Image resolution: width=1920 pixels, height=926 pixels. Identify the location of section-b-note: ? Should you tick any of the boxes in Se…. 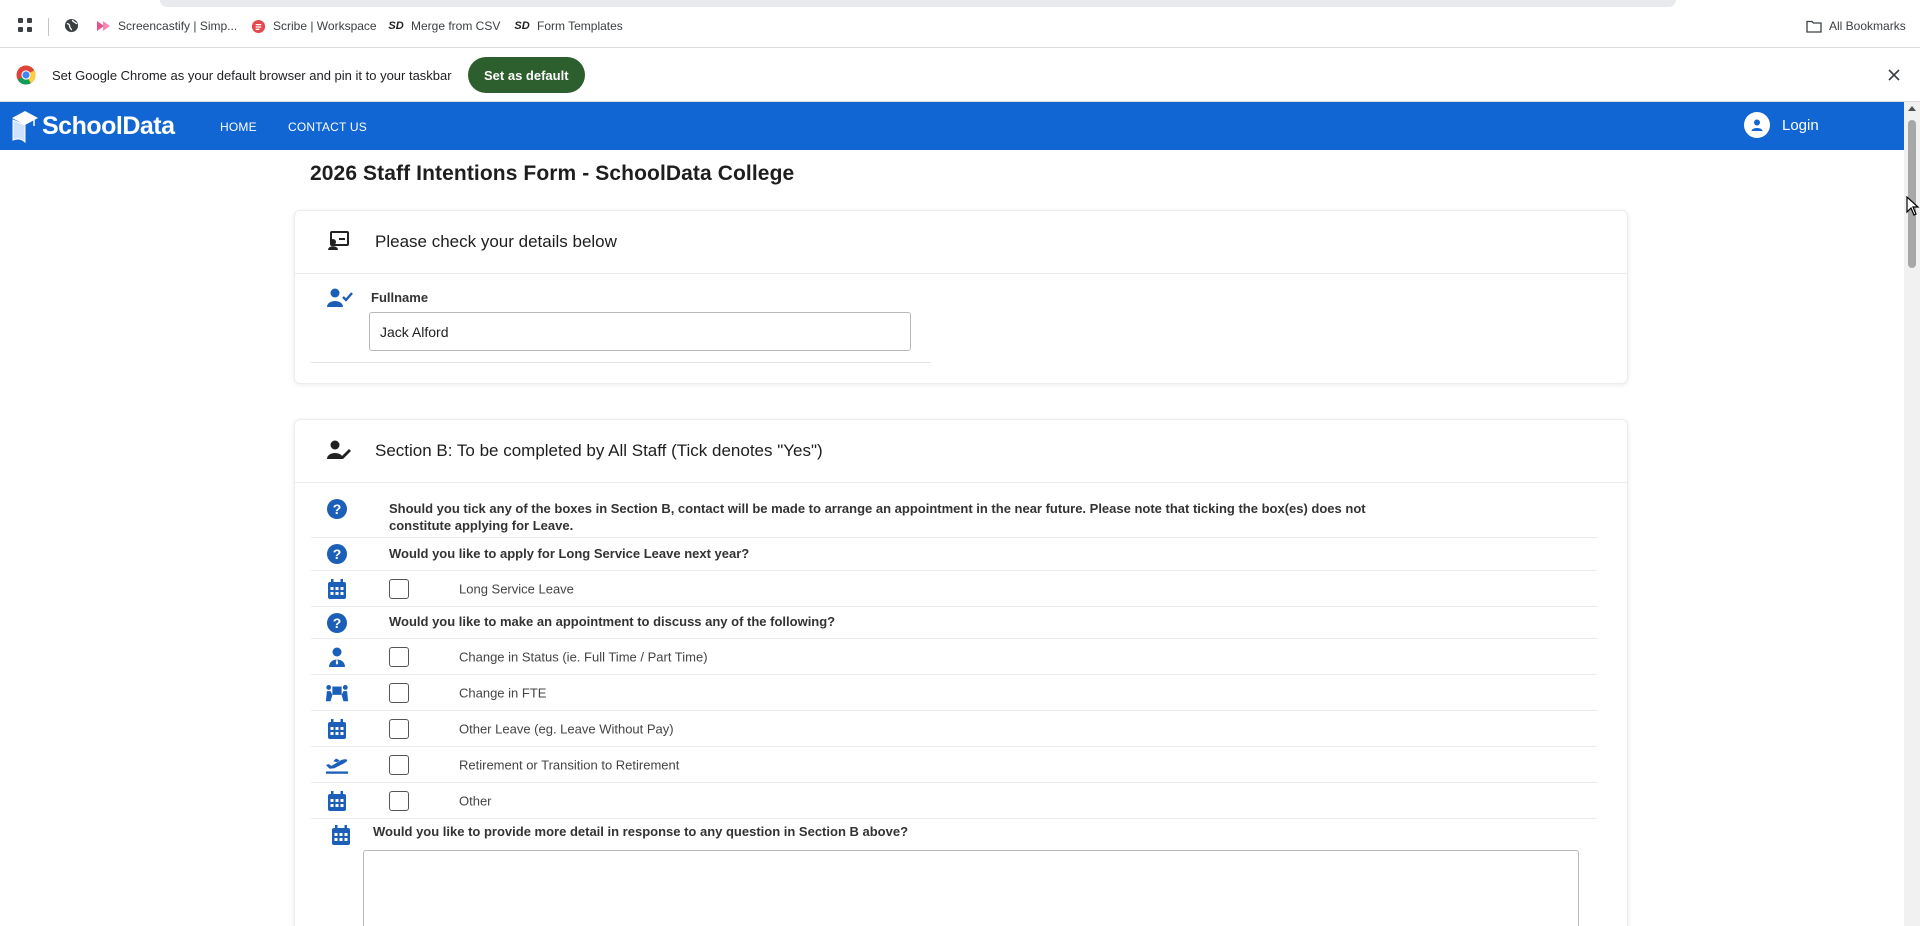
(954, 511).